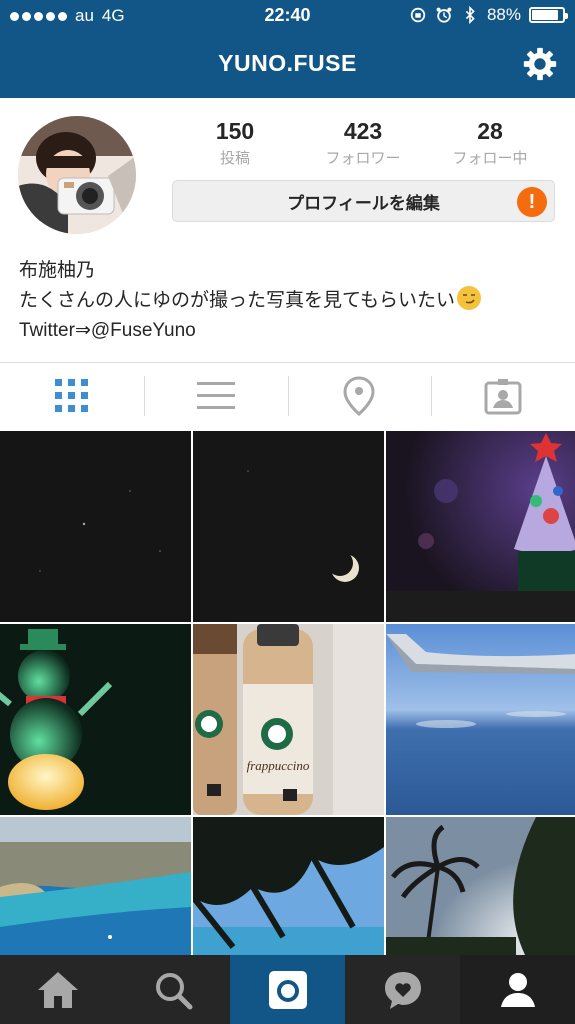  I want to click on nav-home, so click(57, 989).